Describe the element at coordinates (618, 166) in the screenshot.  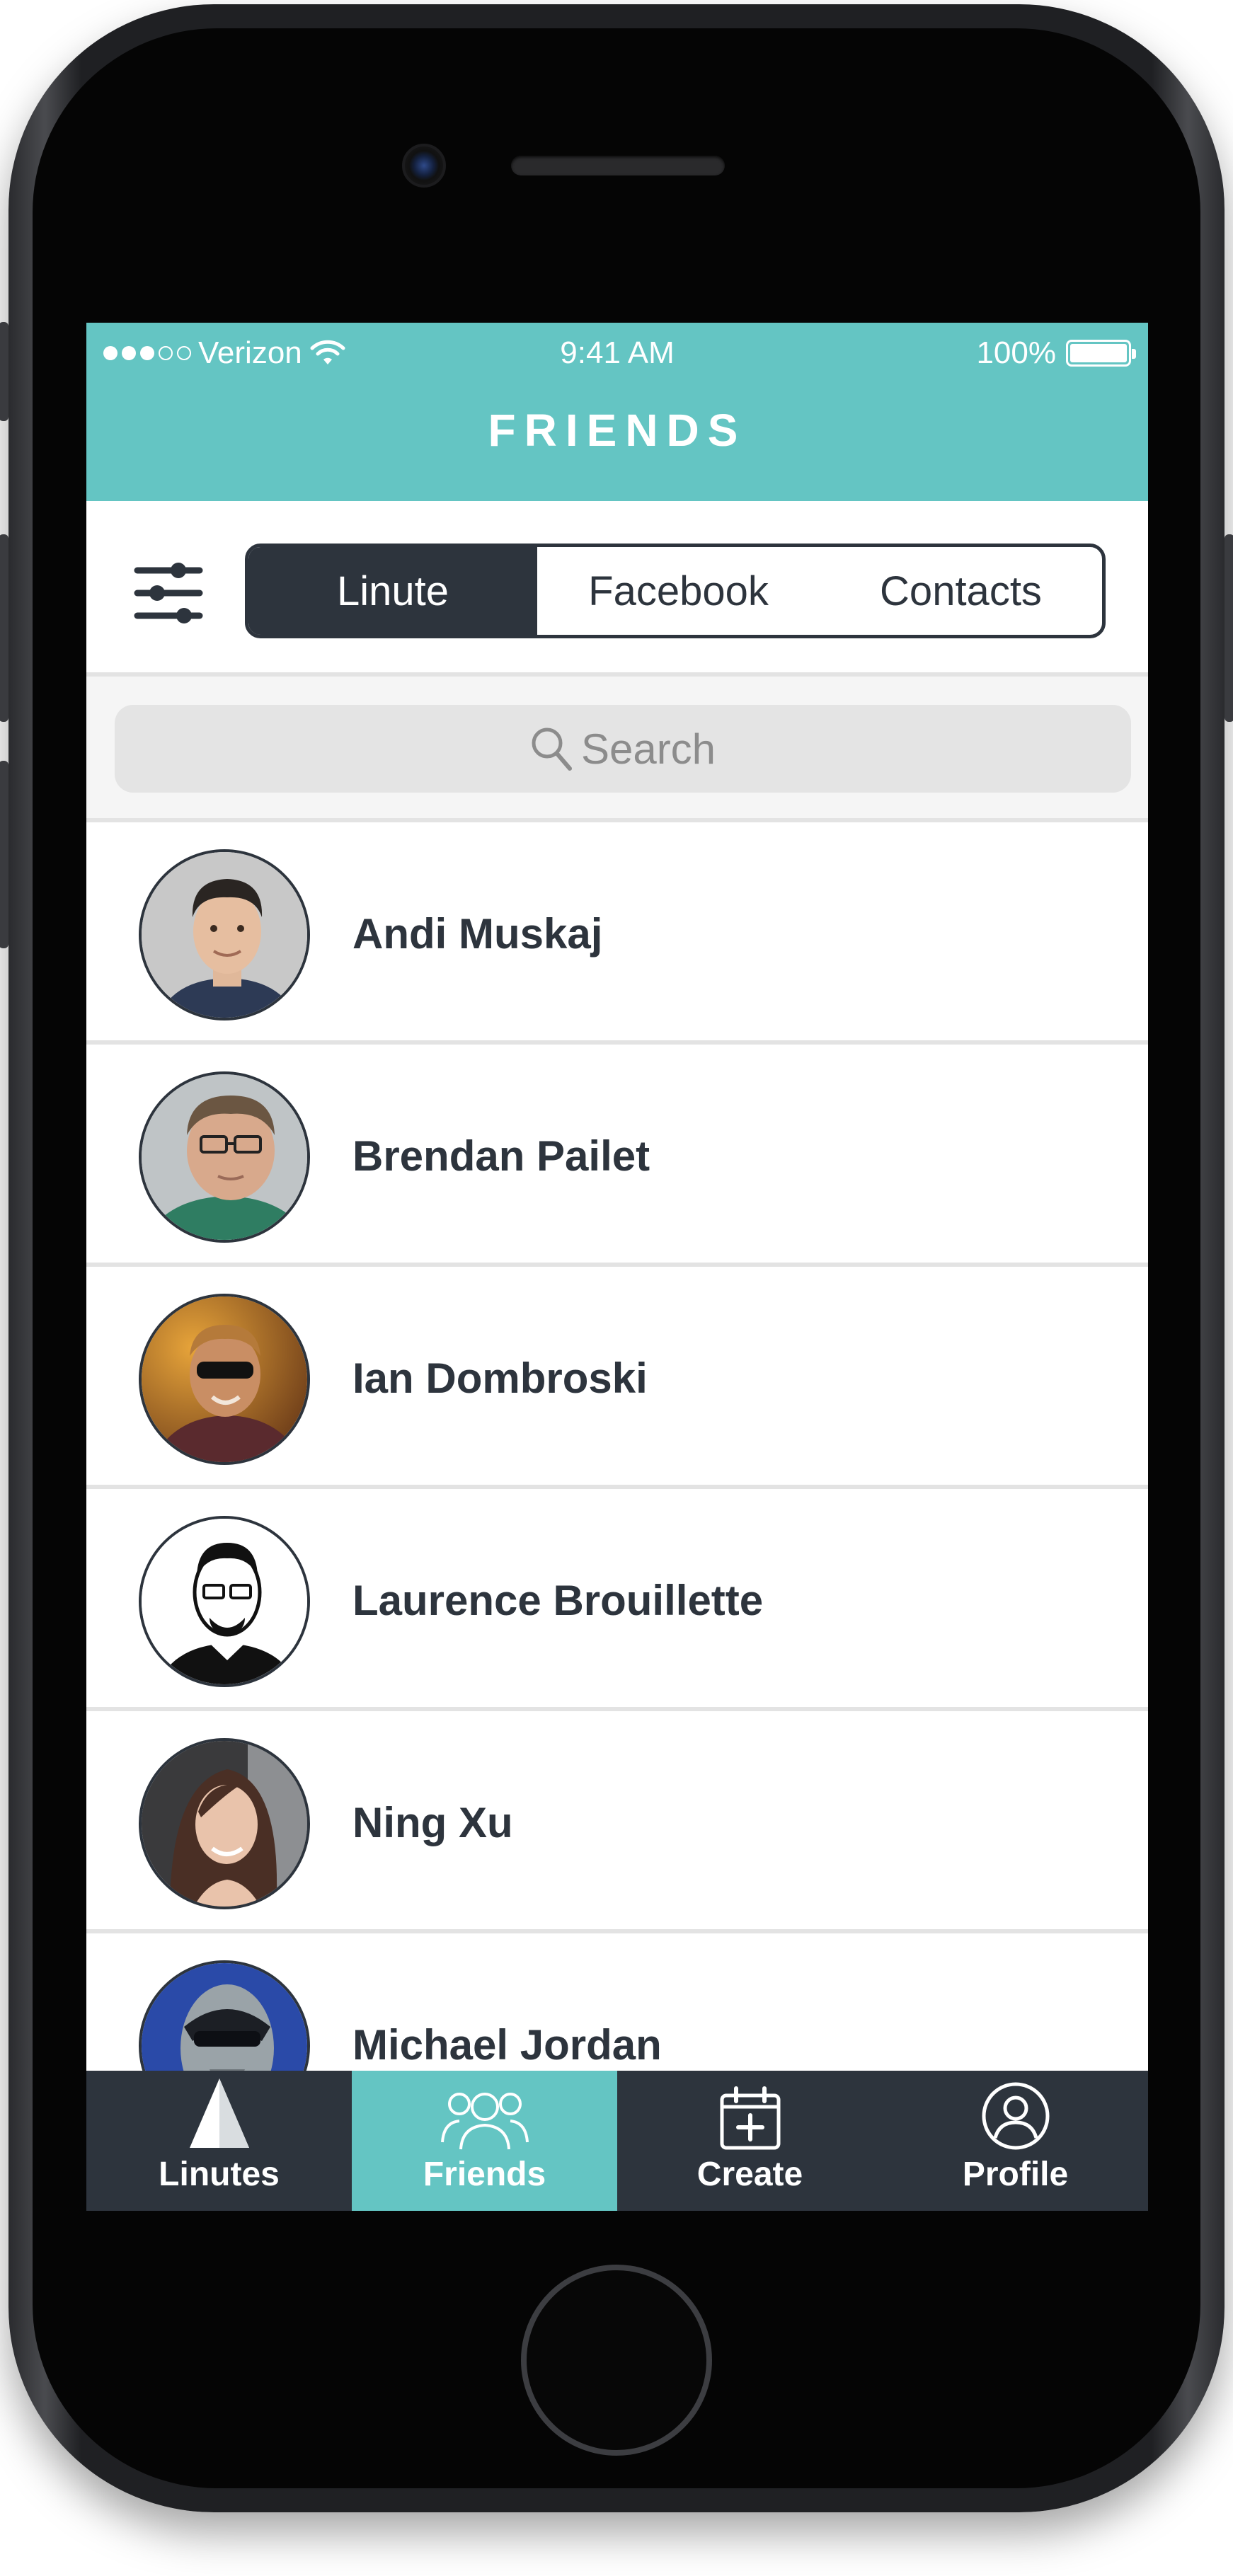
I see `earpiece-speaker` at that location.